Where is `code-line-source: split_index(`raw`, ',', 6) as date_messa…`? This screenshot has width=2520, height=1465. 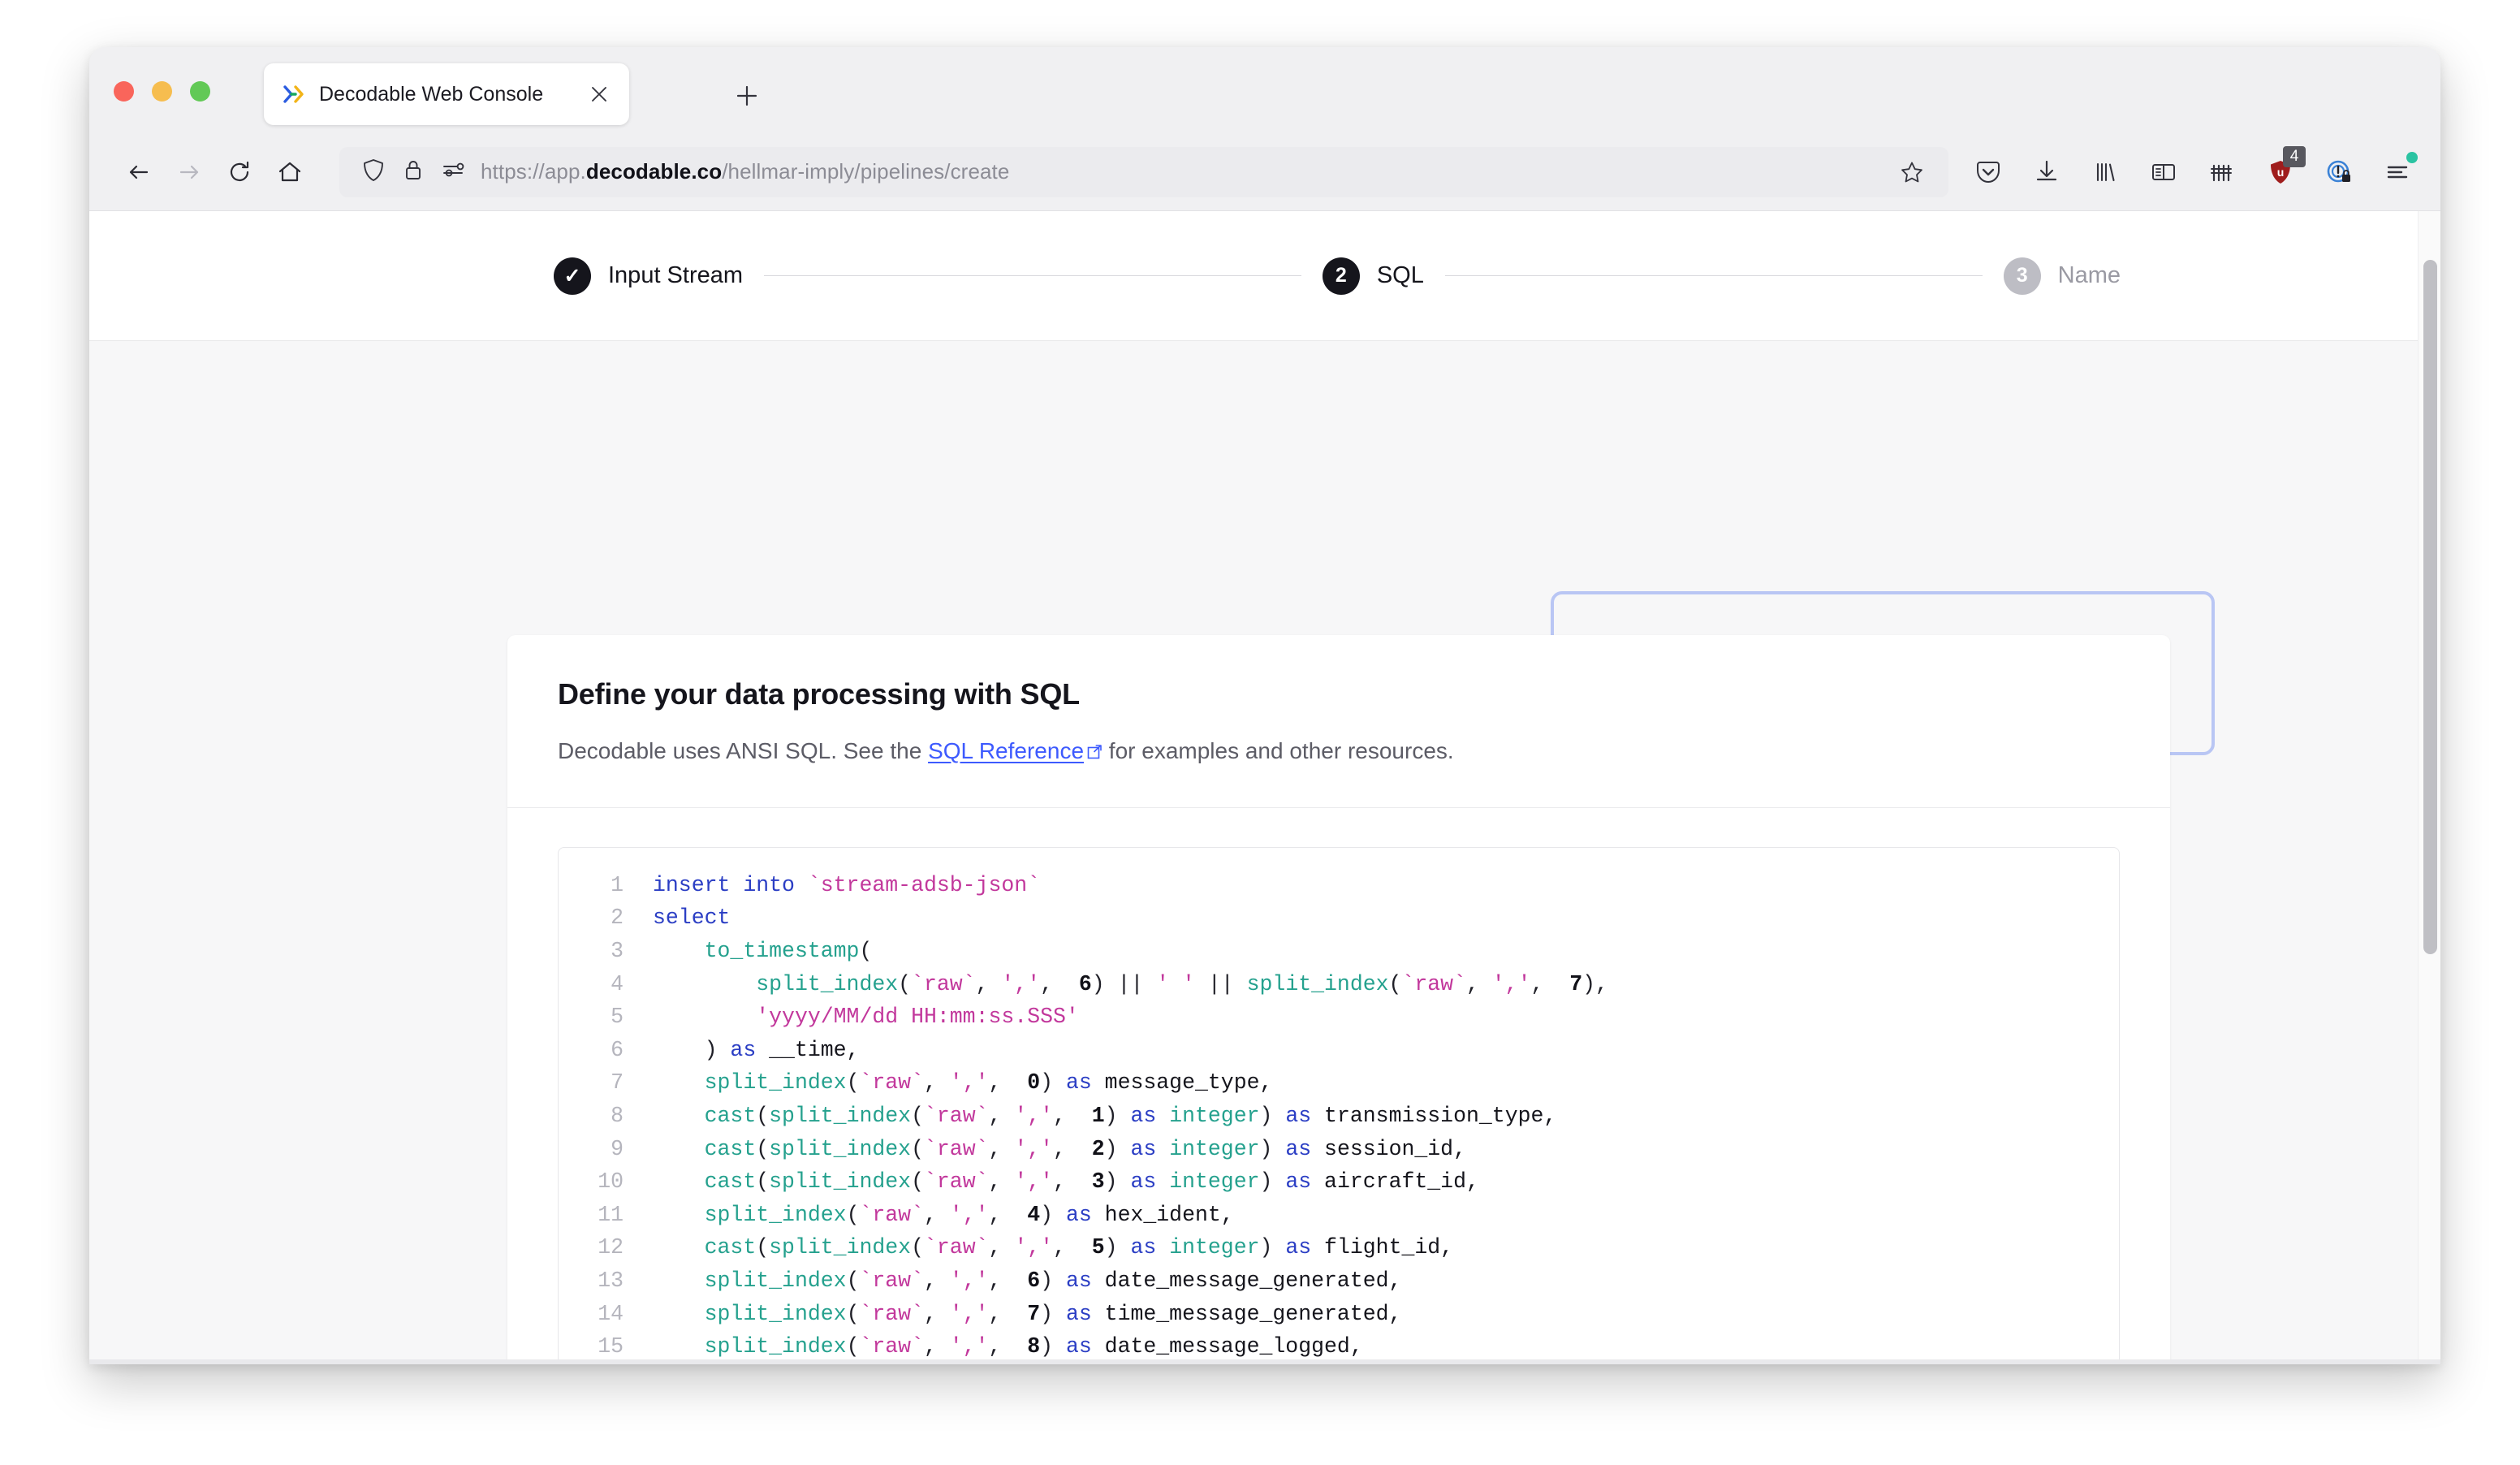
code-line-source: split_index(`raw`, ',', 6) as date_messa… is located at coordinates (1386, 1281).